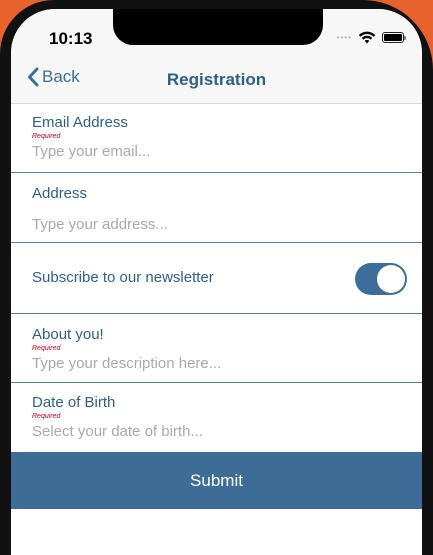 Image resolution: width=433 pixels, height=555 pixels. I want to click on newsletter-label: Subscribe to our newsletter, so click(123, 277).